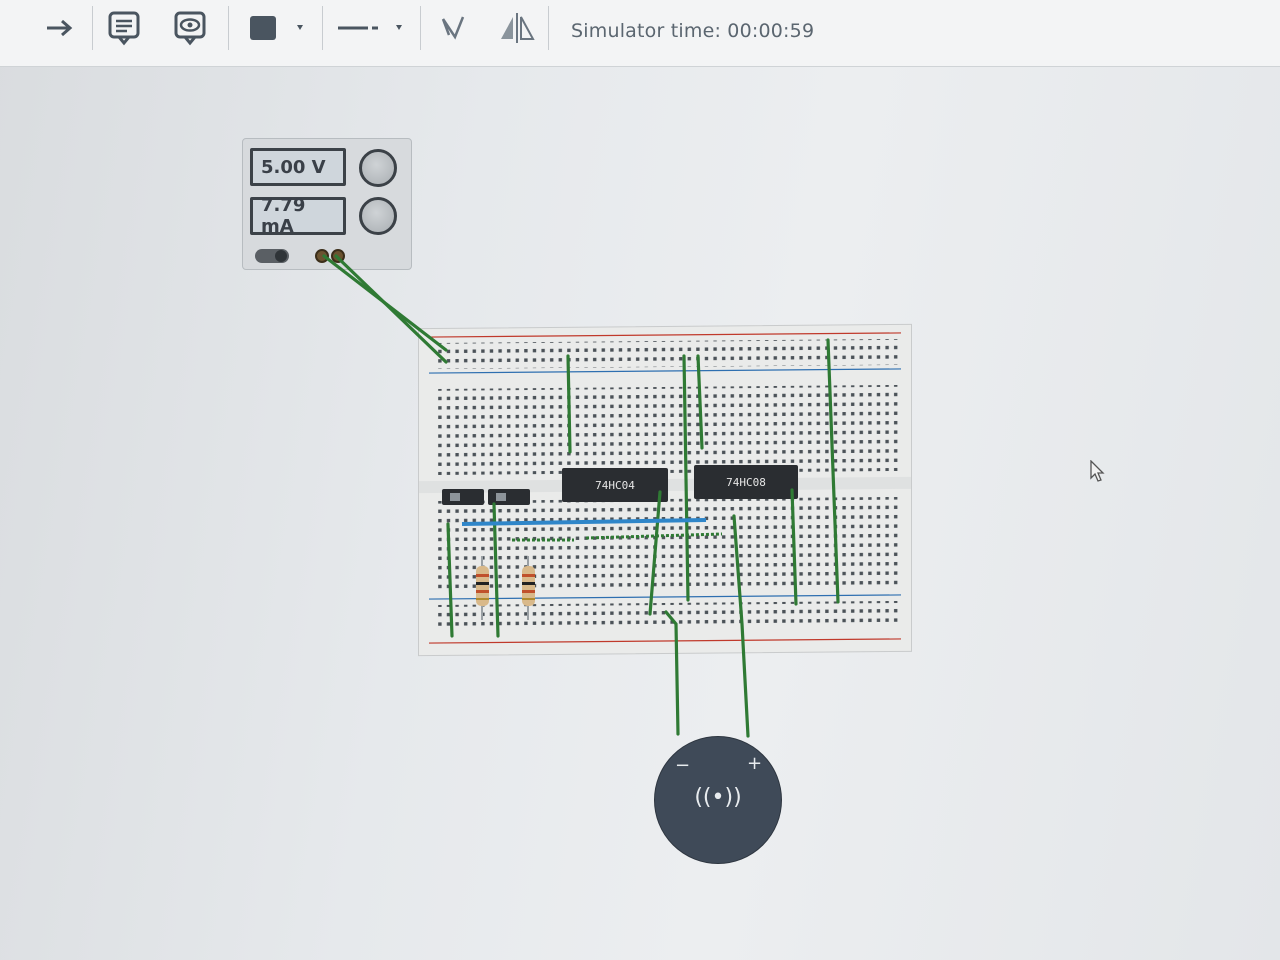 Image resolution: width=1280 pixels, height=960 pixels. I want to click on color-swatch-icon, so click(277, 28).